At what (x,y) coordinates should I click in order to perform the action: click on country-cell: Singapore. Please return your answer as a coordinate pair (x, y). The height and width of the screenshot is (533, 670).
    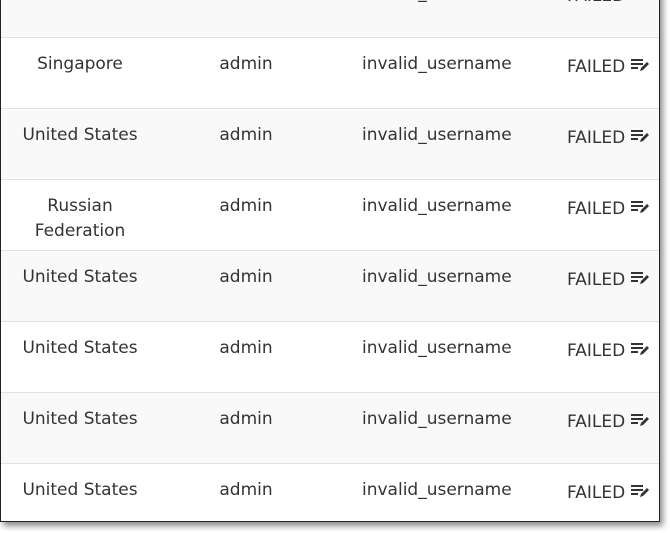
    Looking at the image, I should click on (80, 64).